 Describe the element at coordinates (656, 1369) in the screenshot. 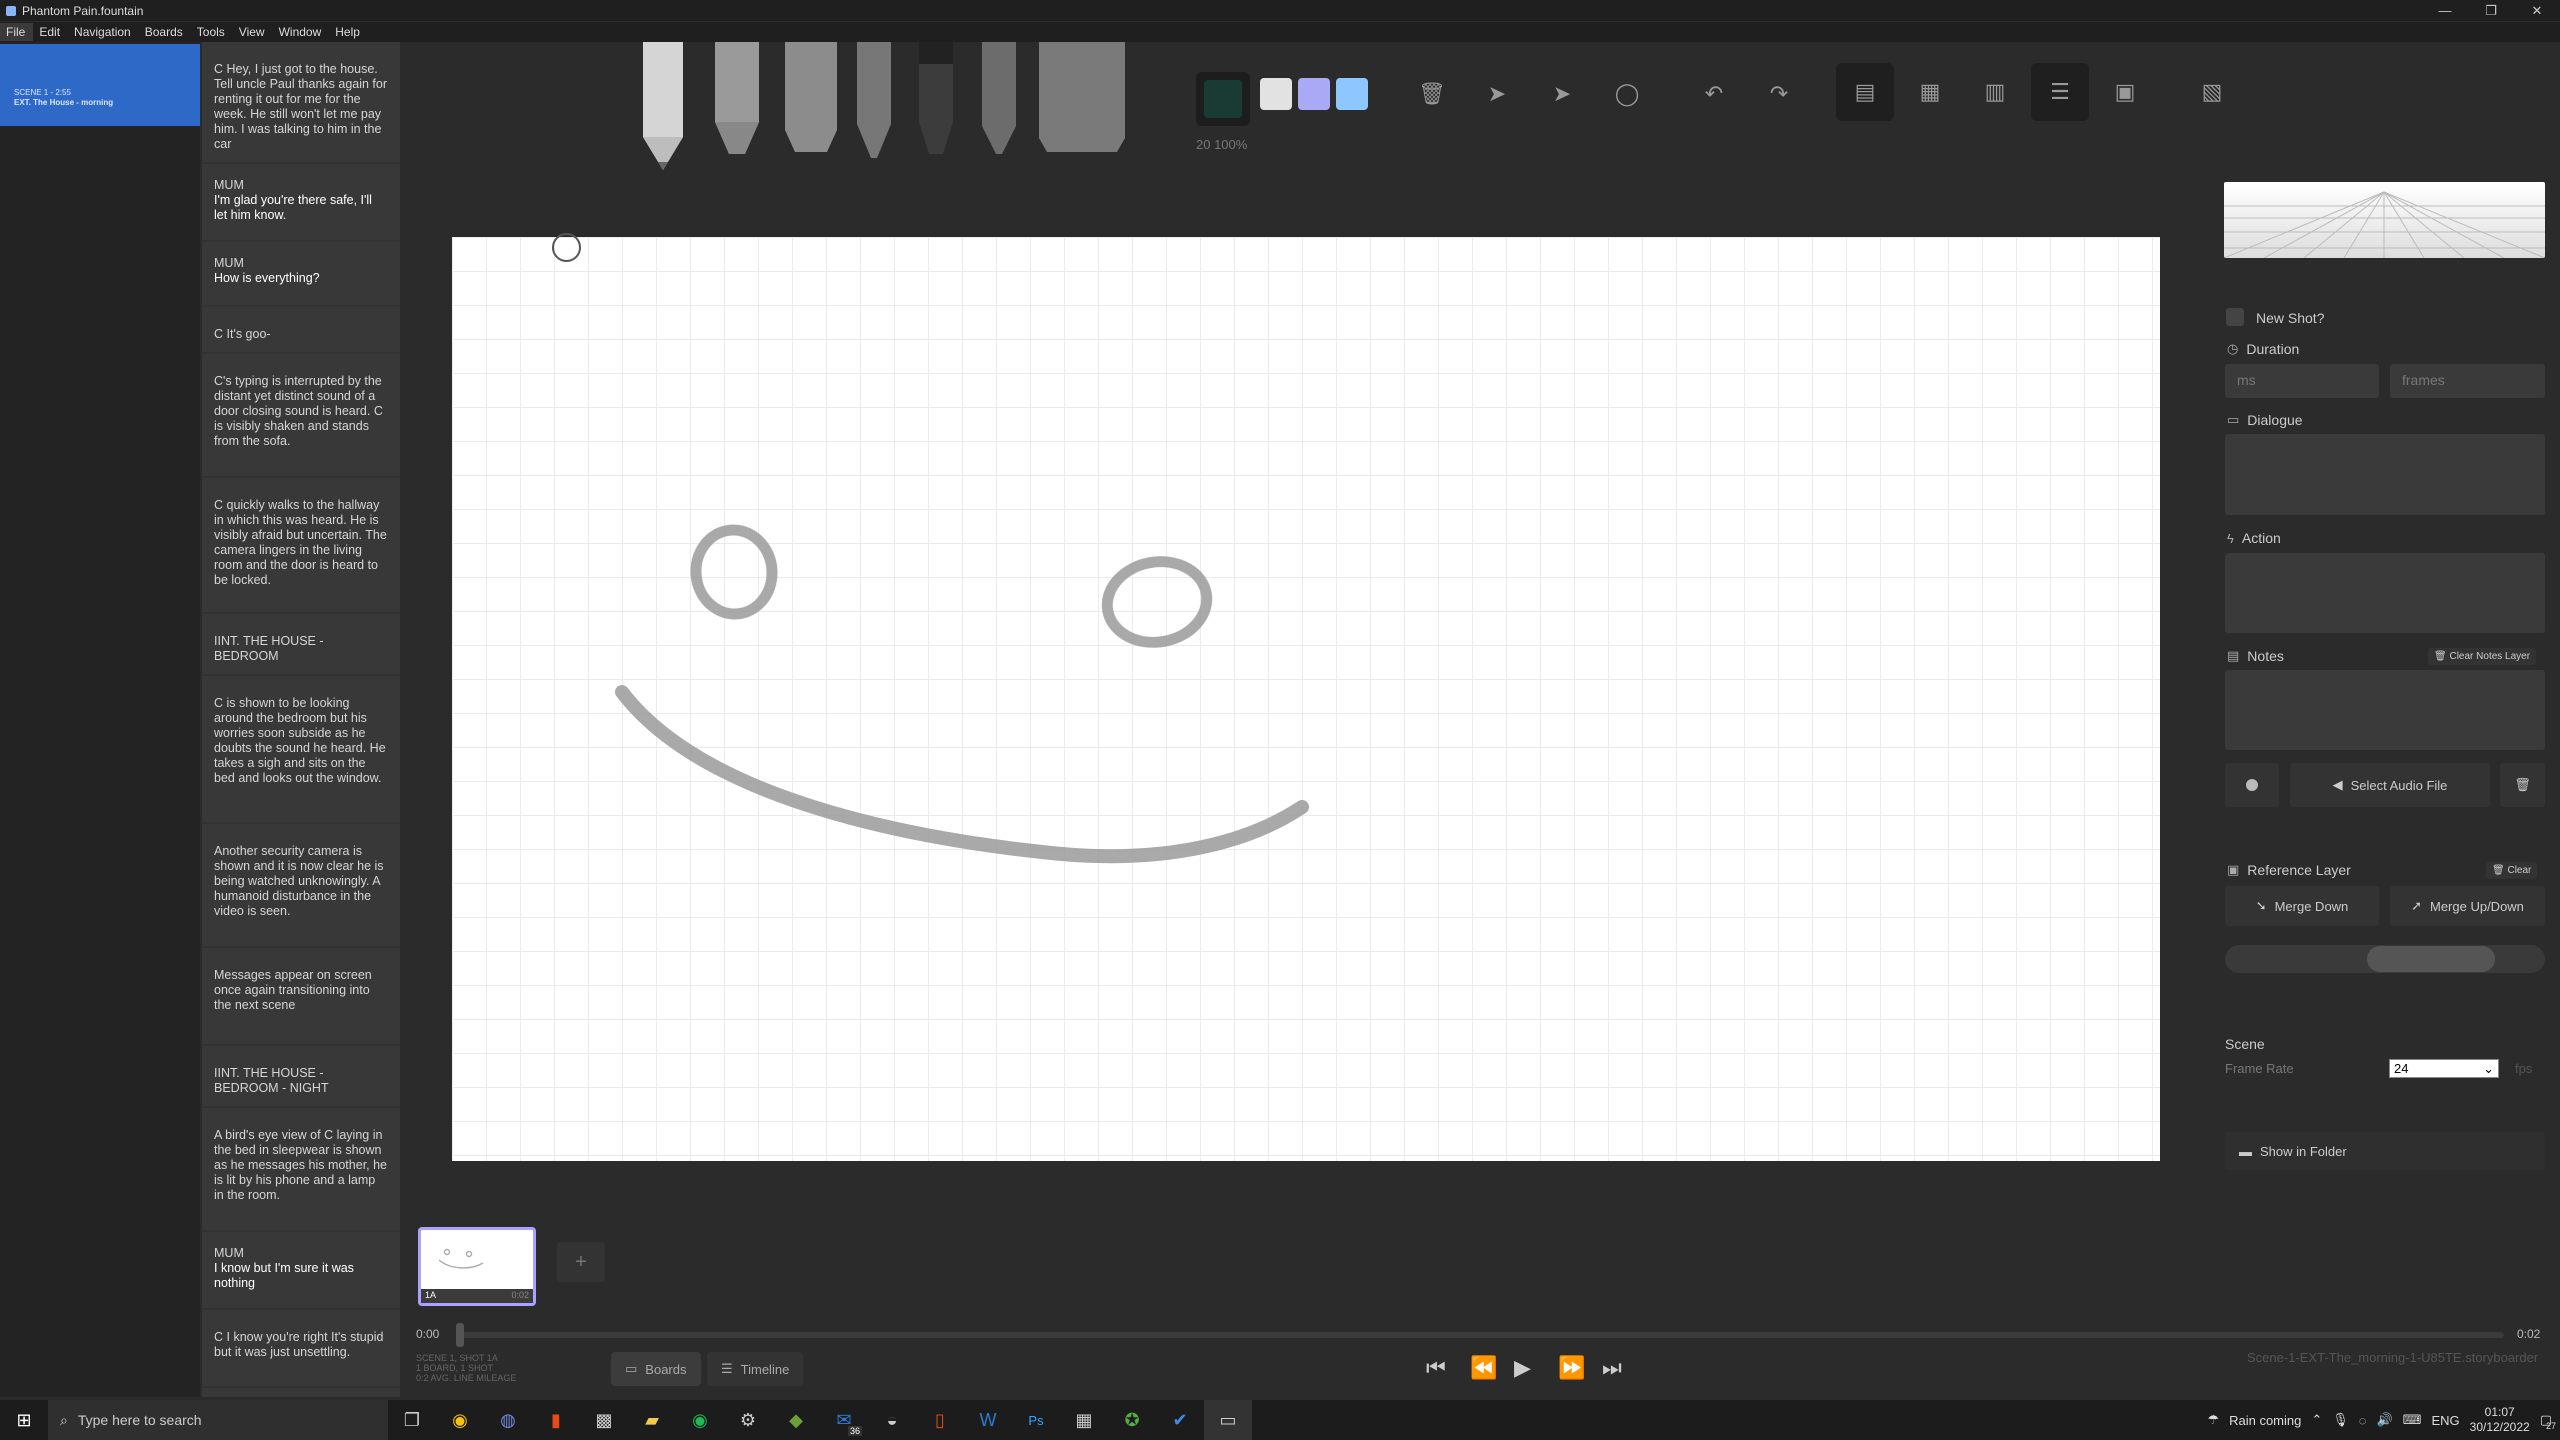

I see `boards-view-toggle: ▭ Boards` at that location.